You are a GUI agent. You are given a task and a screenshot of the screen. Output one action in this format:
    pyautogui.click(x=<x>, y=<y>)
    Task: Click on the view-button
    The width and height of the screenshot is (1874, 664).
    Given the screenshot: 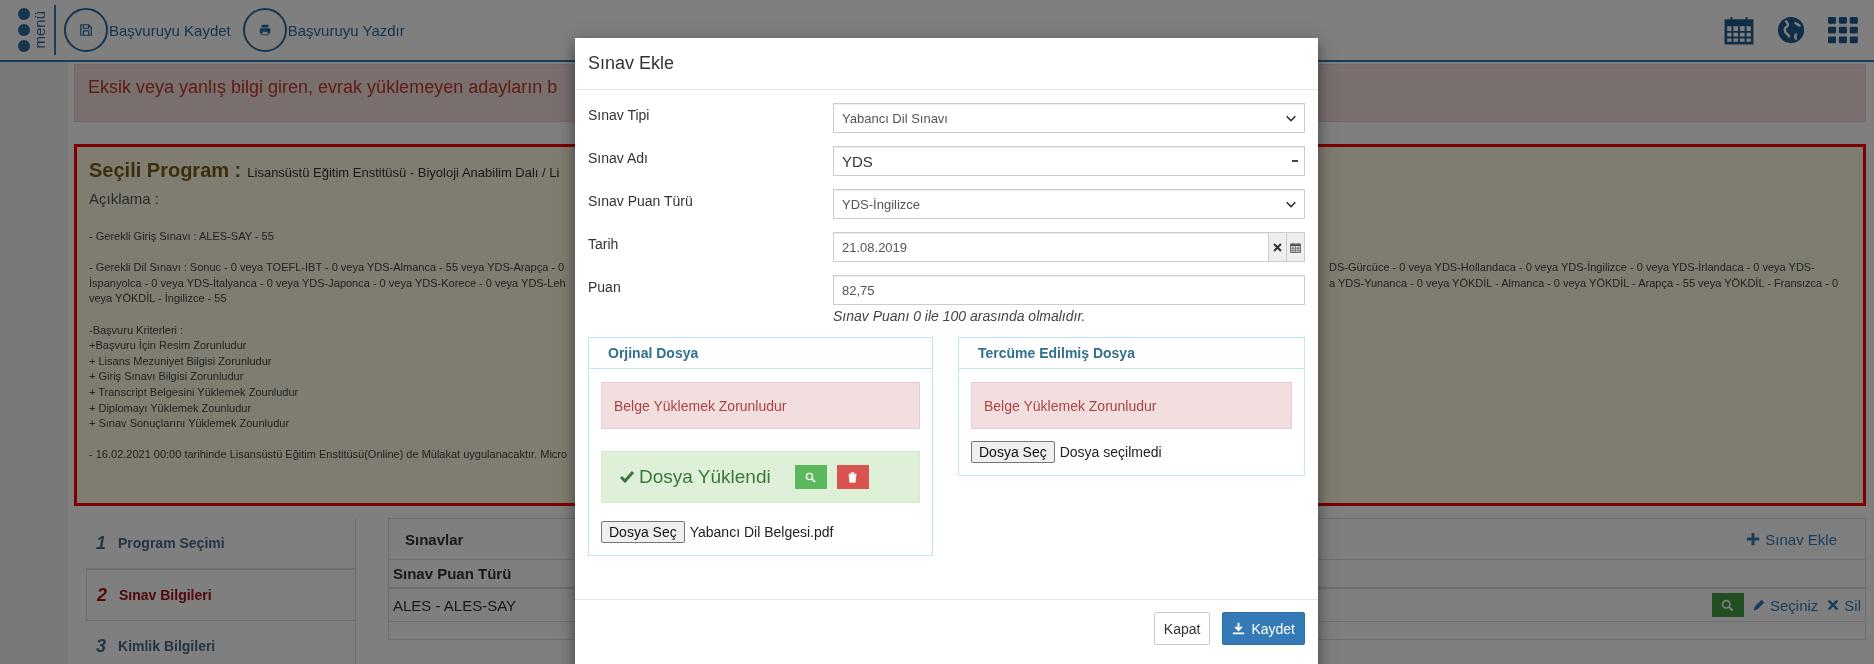 What is the action you would take?
    pyautogui.click(x=810, y=477)
    